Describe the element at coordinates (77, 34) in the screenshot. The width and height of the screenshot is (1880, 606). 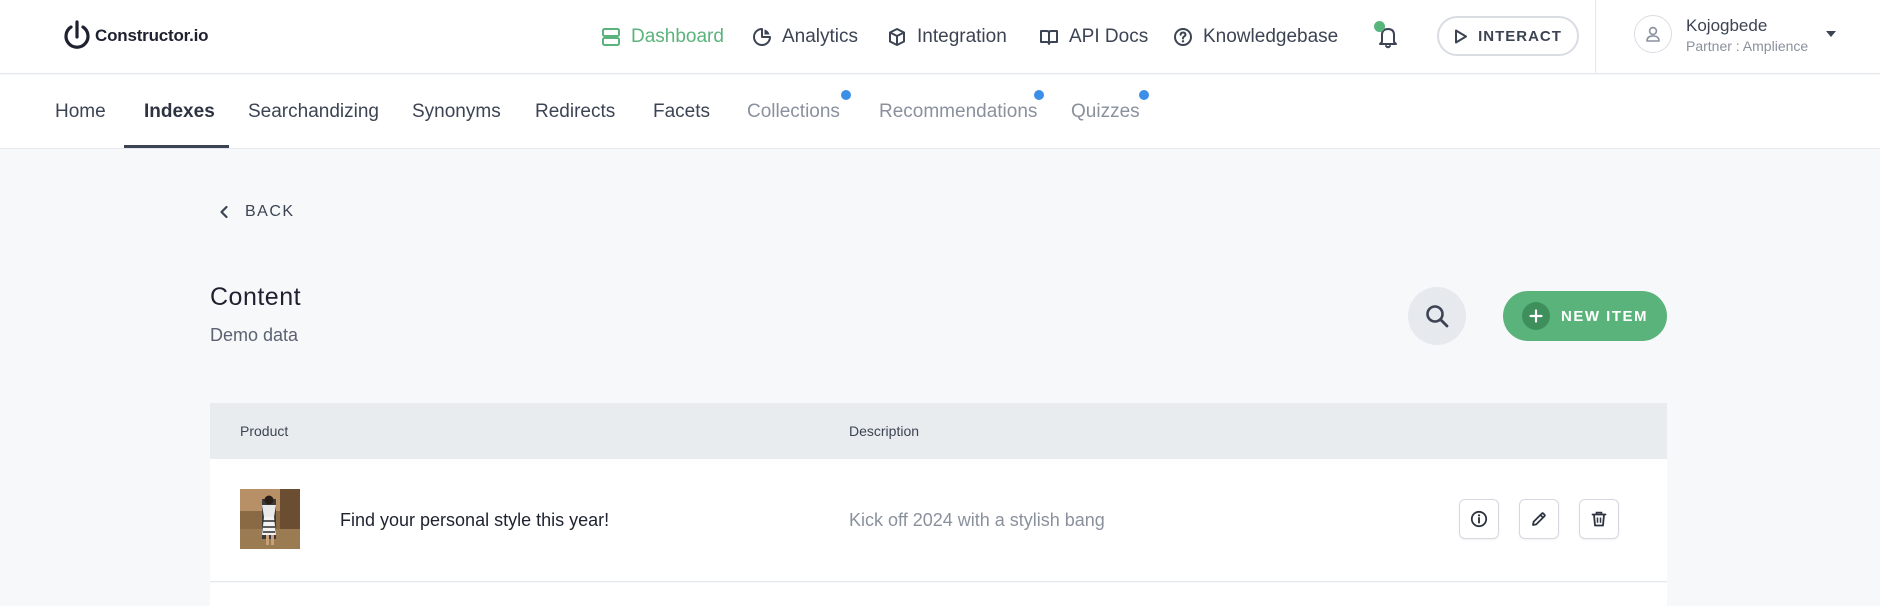
I see `power-logo-icon` at that location.